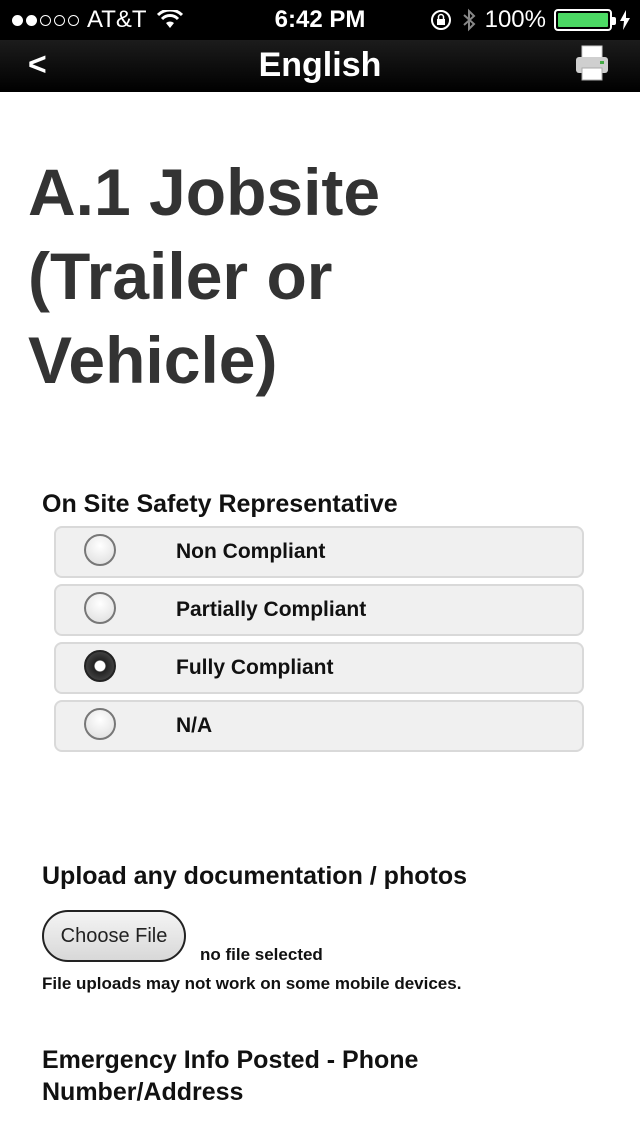  I want to click on battery-cap, so click(614, 21).